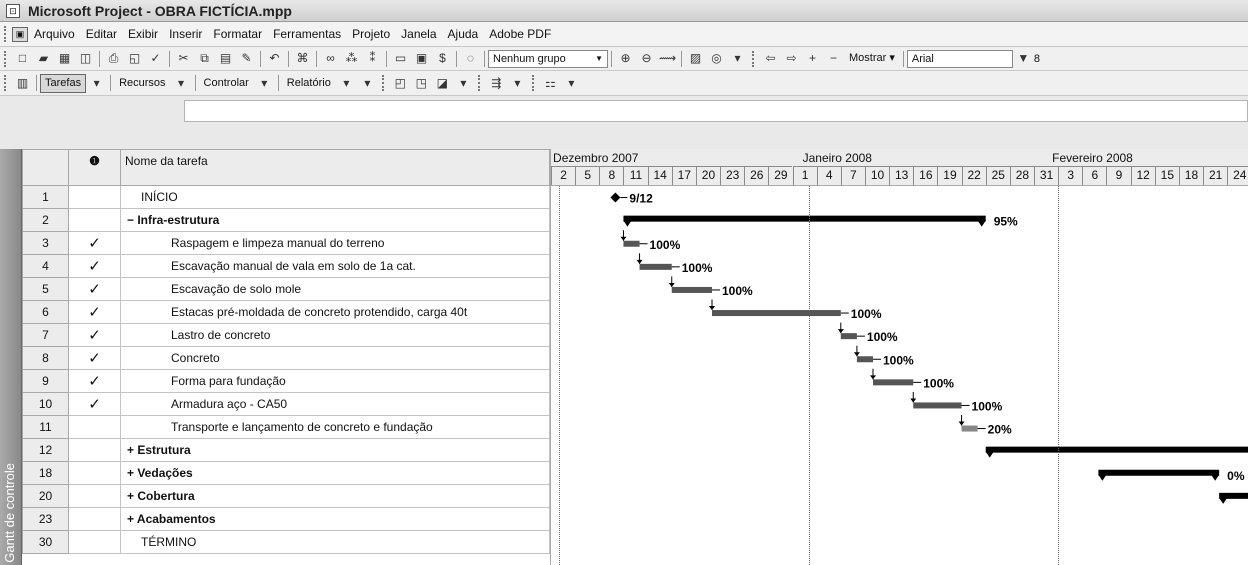 The height and width of the screenshot is (565, 1248). Describe the element at coordinates (548, 58) in the screenshot. I see `group-select: Nenhum grupo ▼` at that location.